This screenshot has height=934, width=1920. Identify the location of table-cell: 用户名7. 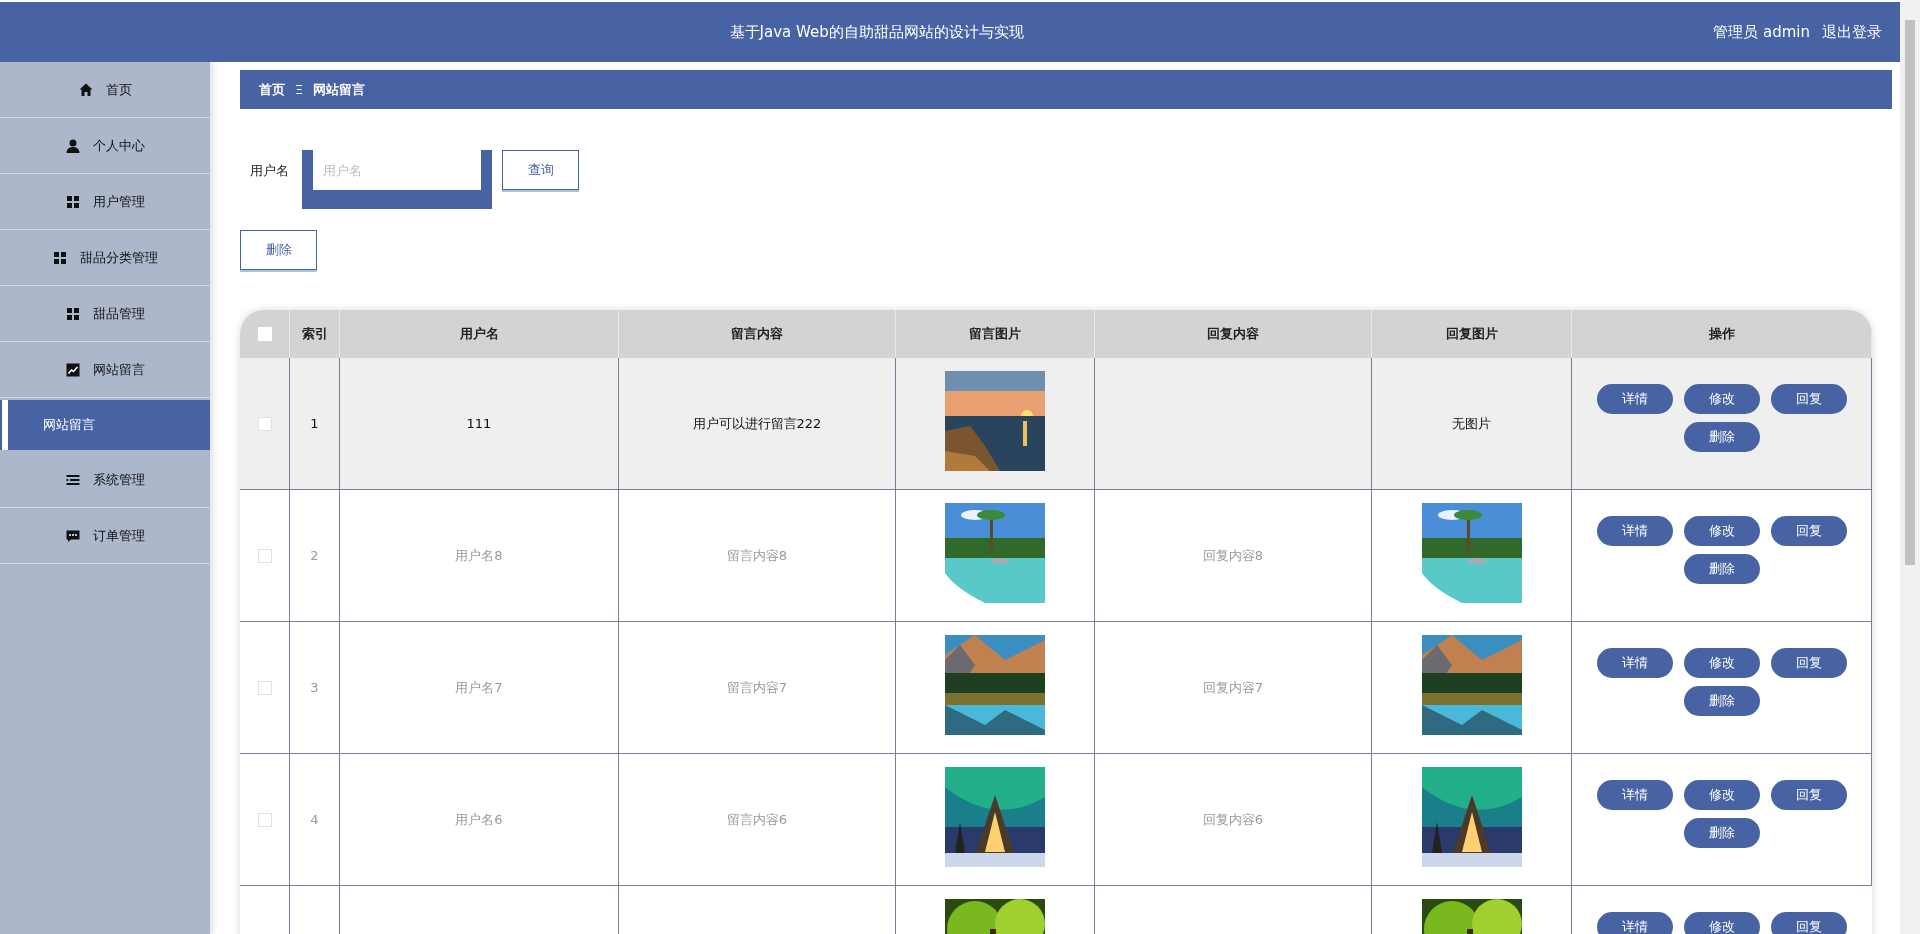
(479, 688).